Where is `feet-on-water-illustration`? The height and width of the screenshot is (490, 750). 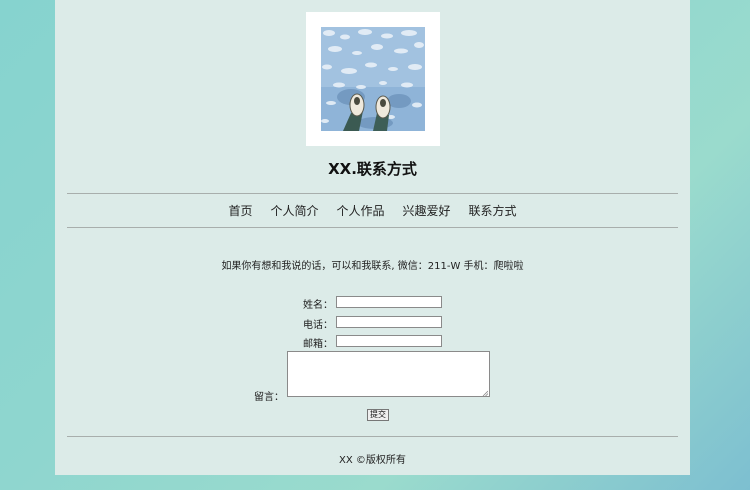 feet-on-water-illustration is located at coordinates (373, 79).